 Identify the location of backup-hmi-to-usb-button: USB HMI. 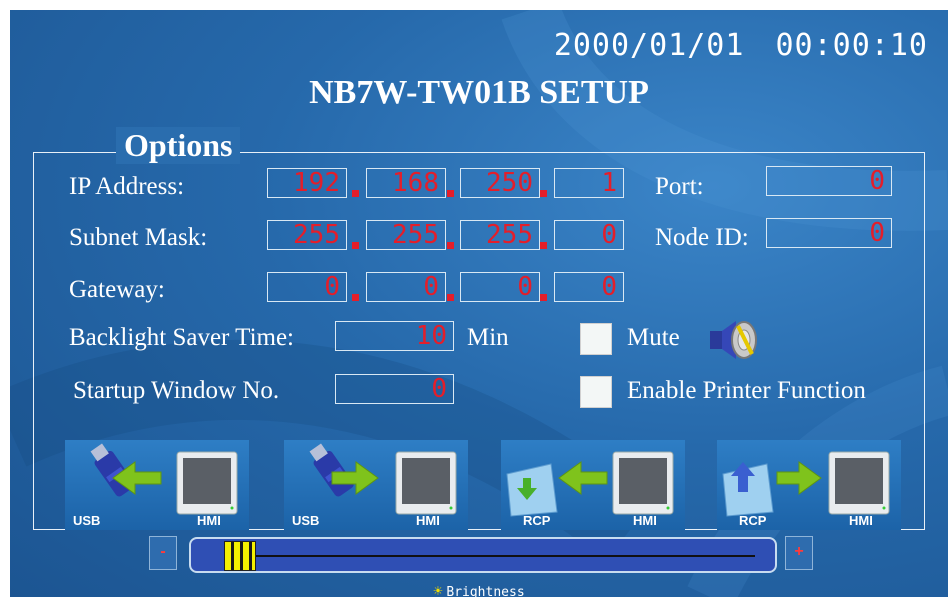
(157, 485).